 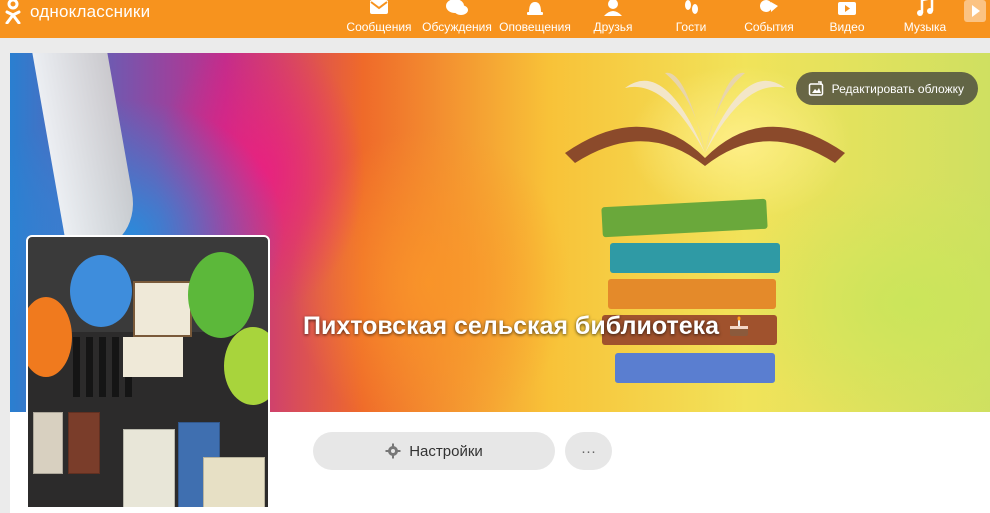 I want to click on nav-label: События, so click(x=769, y=27).